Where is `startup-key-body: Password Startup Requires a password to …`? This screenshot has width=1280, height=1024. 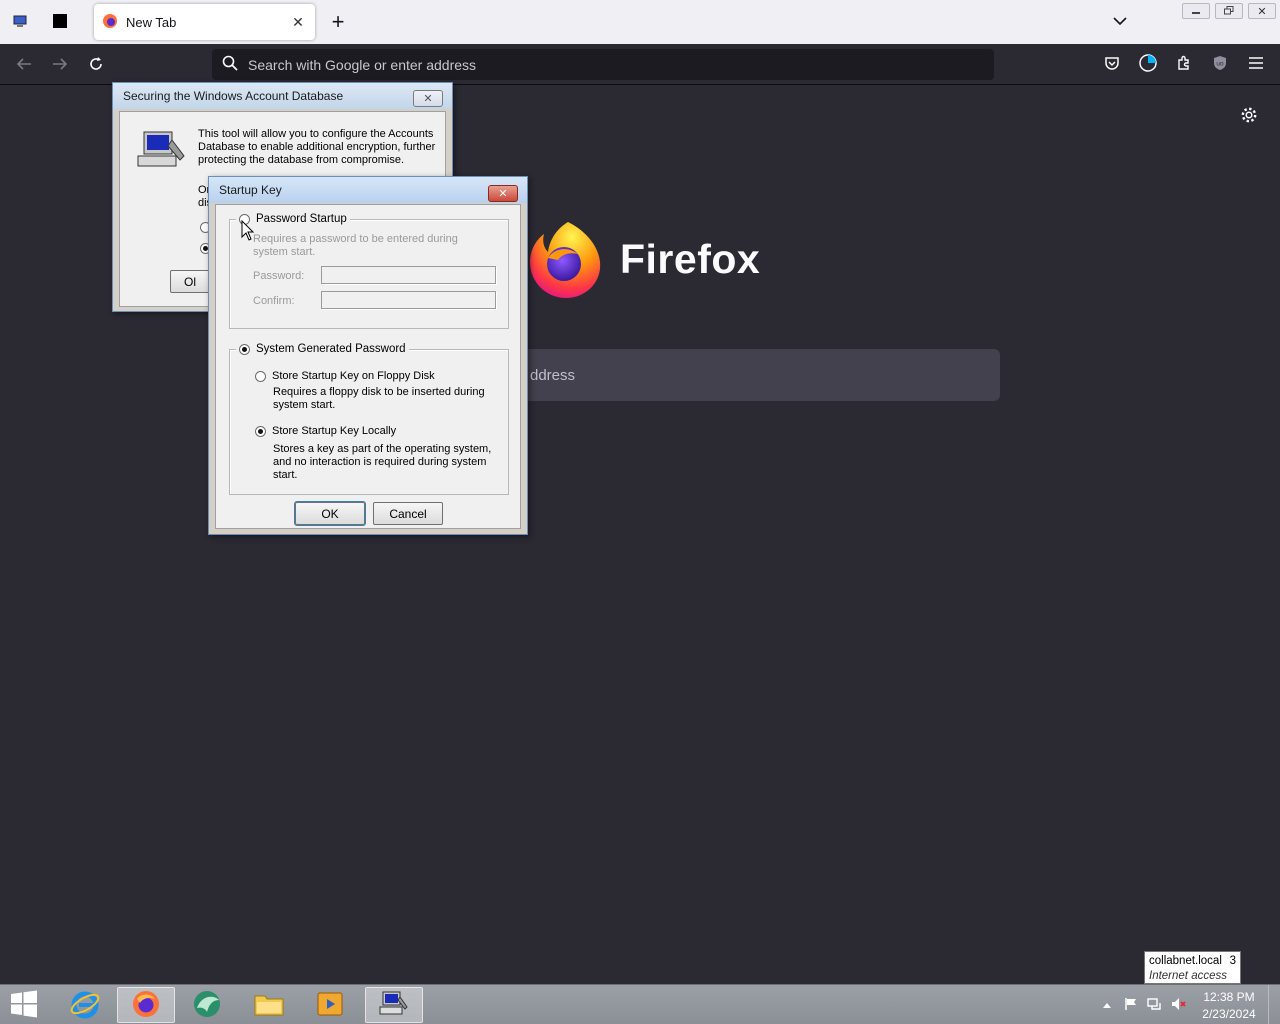 startup-key-body: Password Startup Requires a password to … is located at coordinates (368, 366).